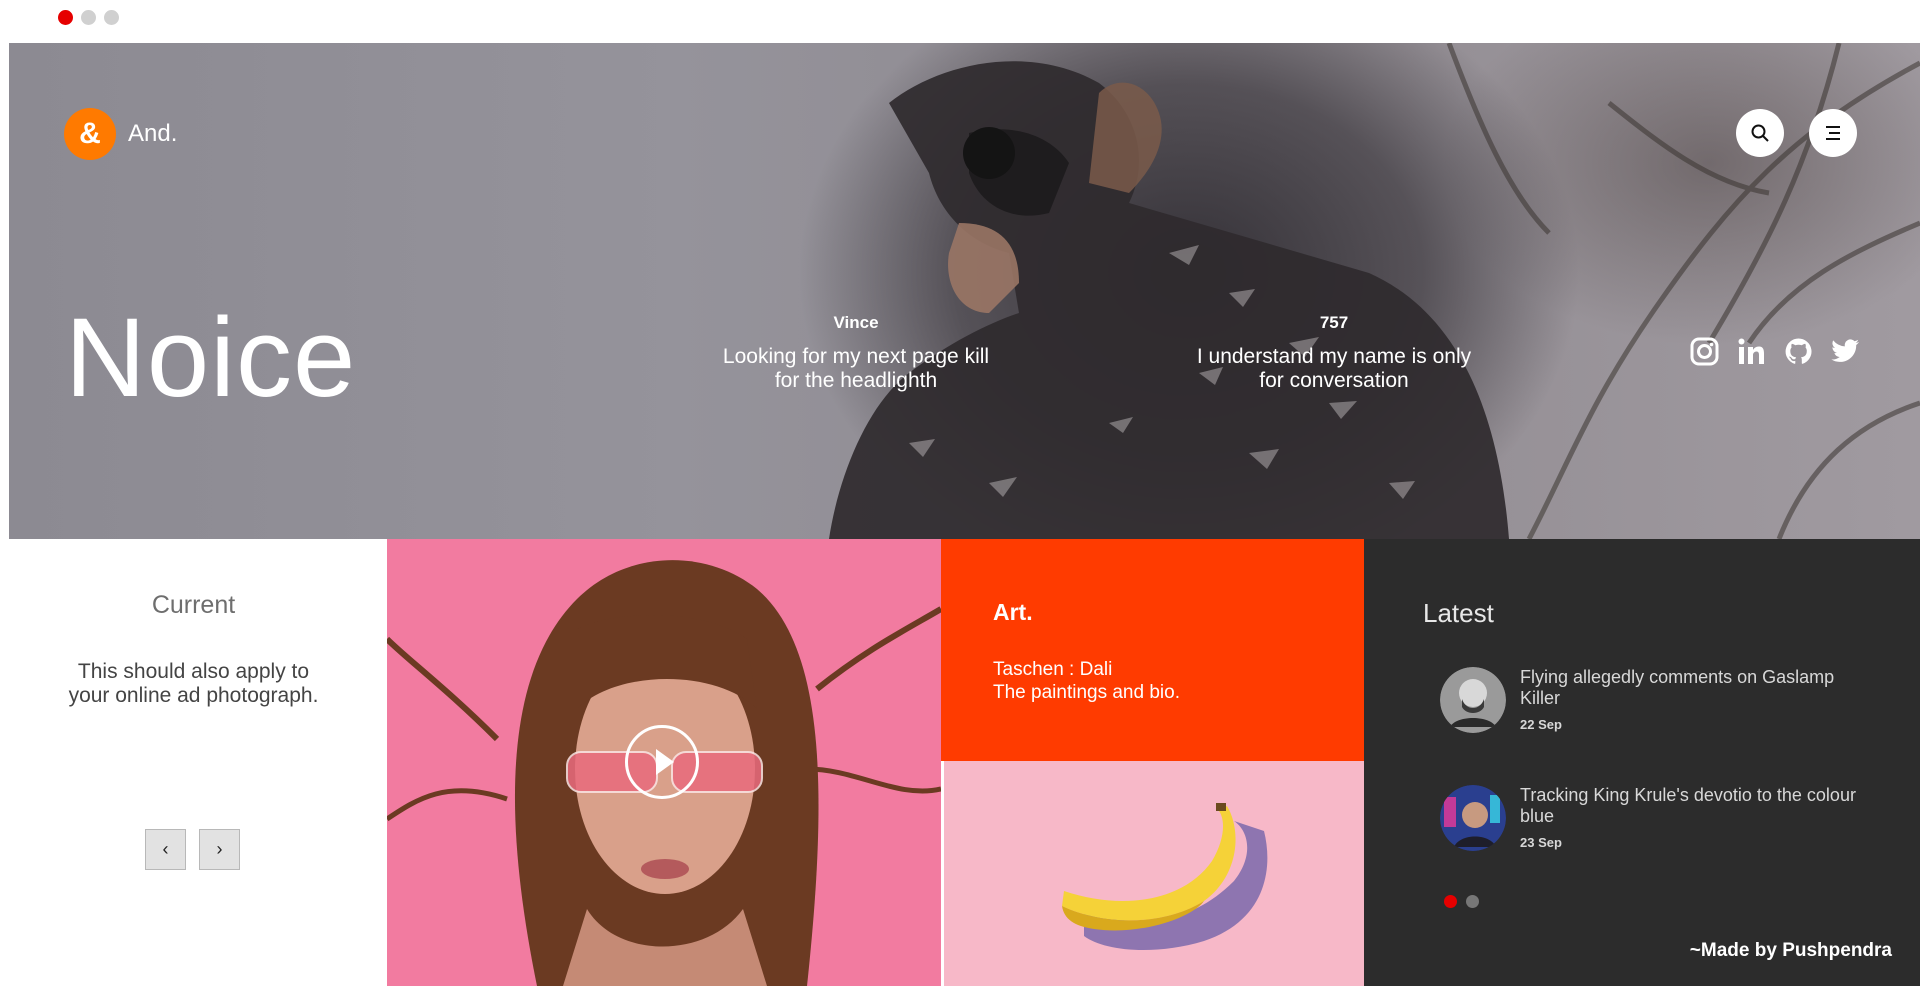  I want to click on art-line1: Taschen : Dali, so click(1053, 669).